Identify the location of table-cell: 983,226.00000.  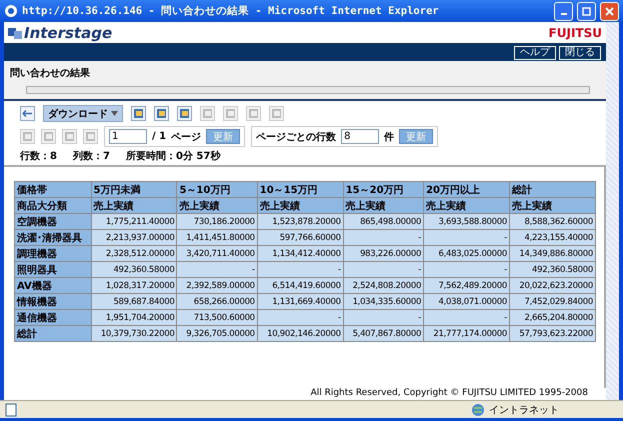
(383, 254).